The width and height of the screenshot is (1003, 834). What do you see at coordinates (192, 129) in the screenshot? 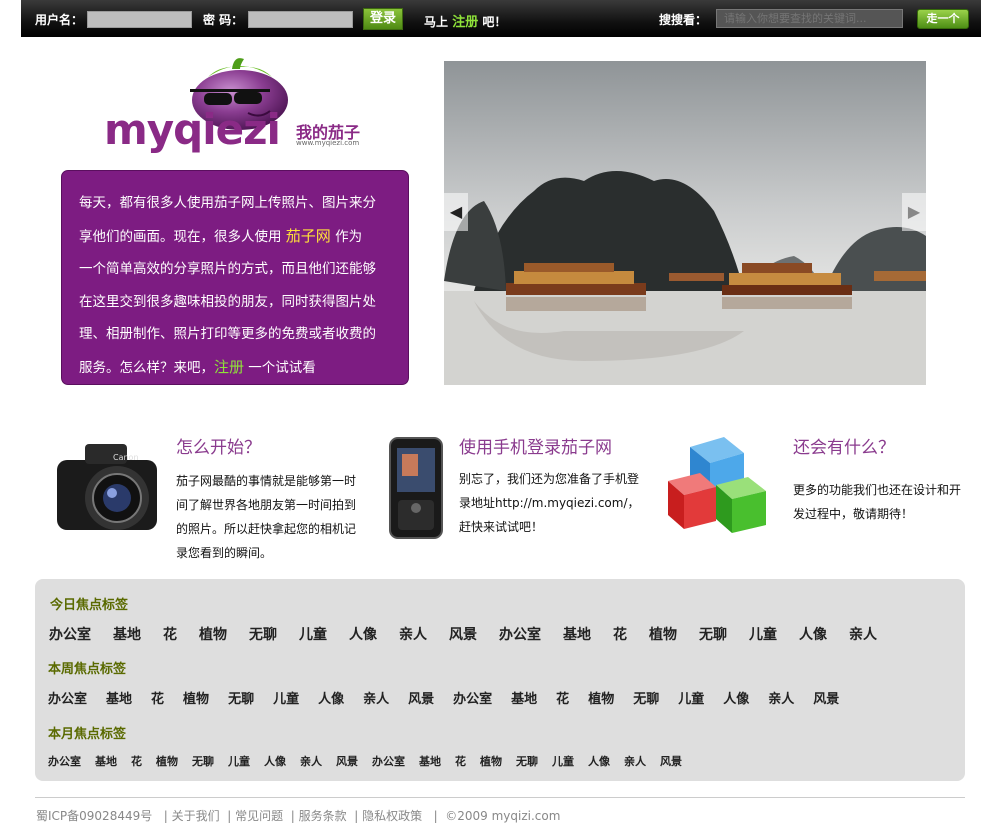
I see `logo-text: myqiezi` at bounding box center [192, 129].